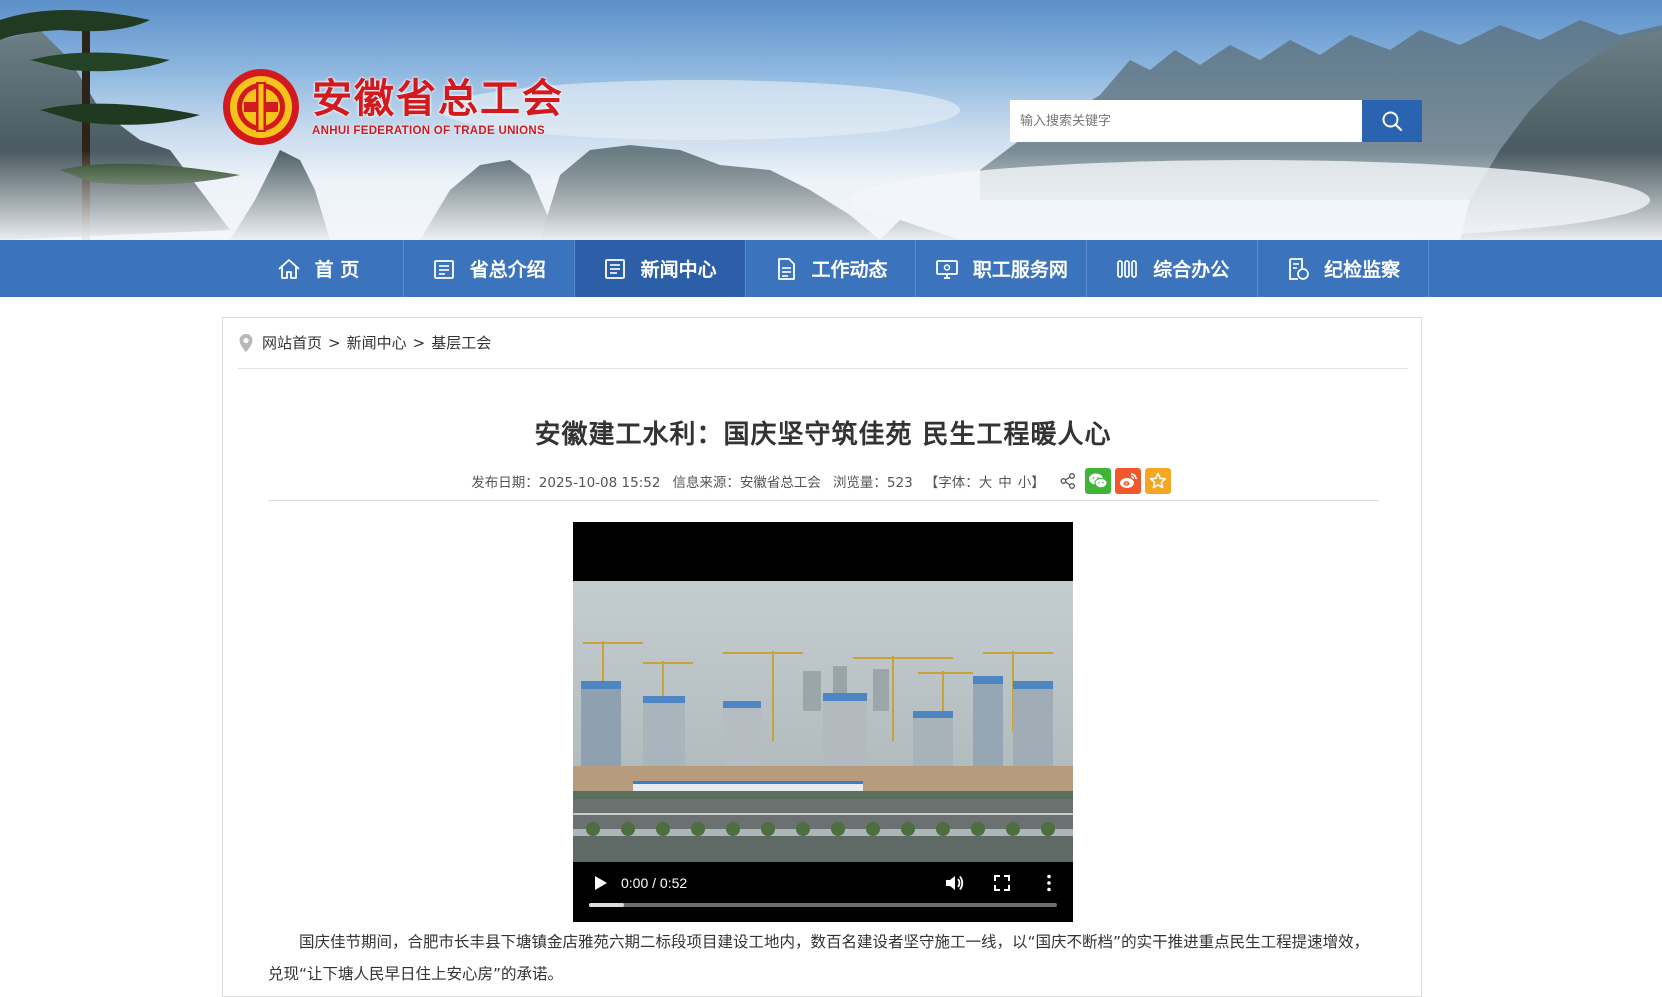 This screenshot has width=1662, height=997. I want to click on favorite-icon, so click(1157, 480).